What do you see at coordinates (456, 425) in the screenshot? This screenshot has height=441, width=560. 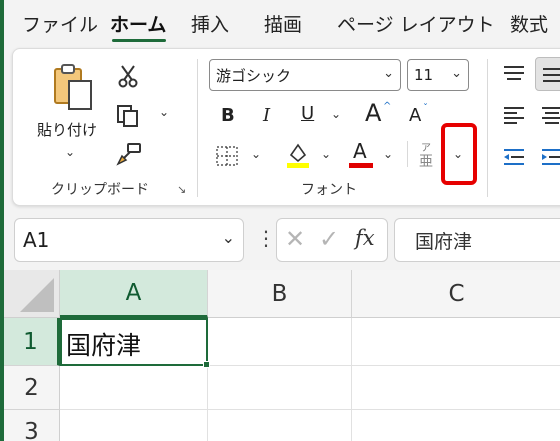 I see `cell-c3` at bounding box center [456, 425].